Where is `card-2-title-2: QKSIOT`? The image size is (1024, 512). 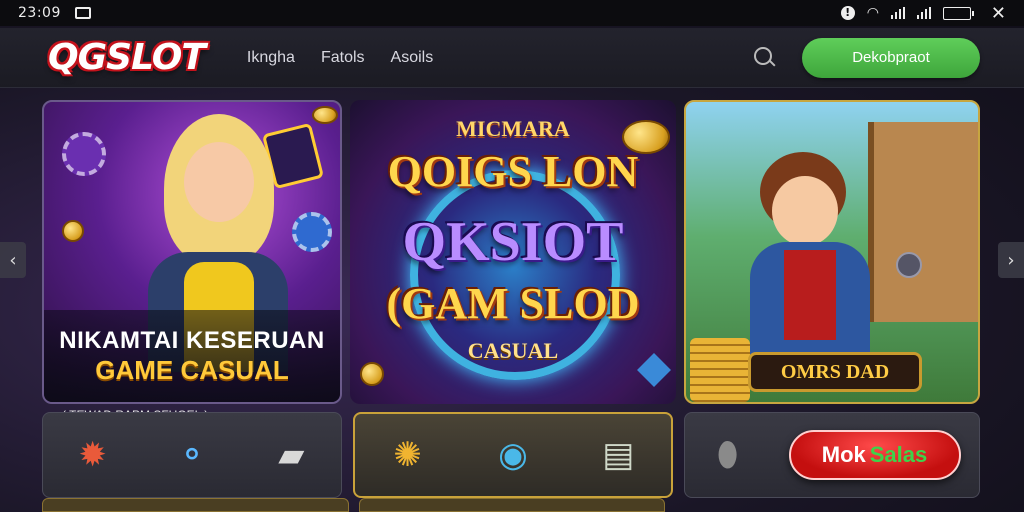
card-2-title-2: QKSIOT is located at coordinates (513, 242).